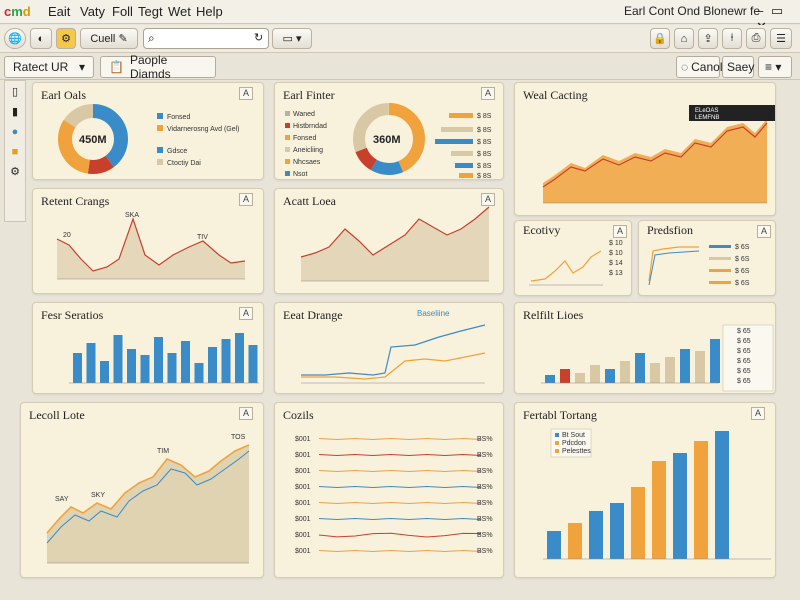 This screenshot has width=800, height=600. I want to click on menu-help: Help, so click(209, 11).